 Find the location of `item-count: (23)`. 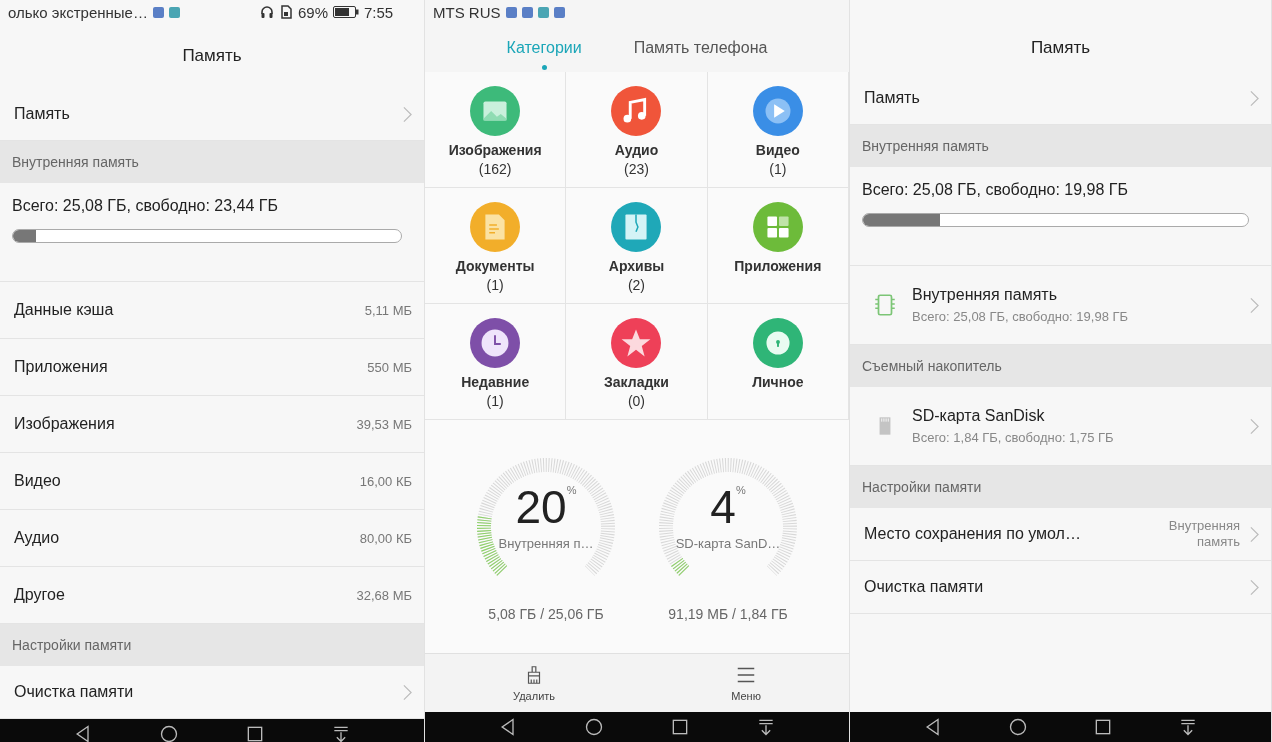

item-count: (23) is located at coordinates (636, 169).